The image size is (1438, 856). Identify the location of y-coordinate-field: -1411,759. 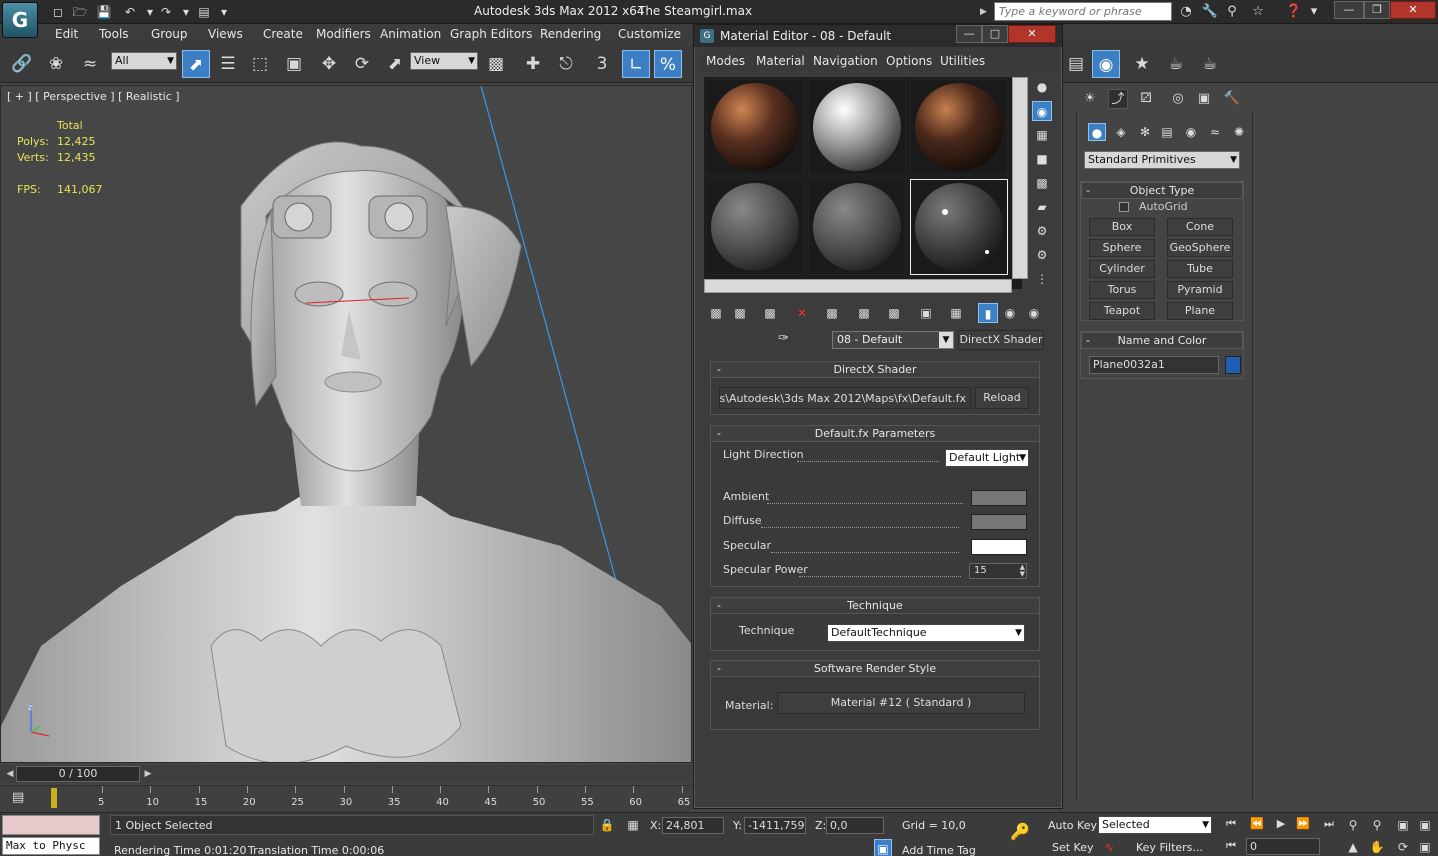
(775, 825).